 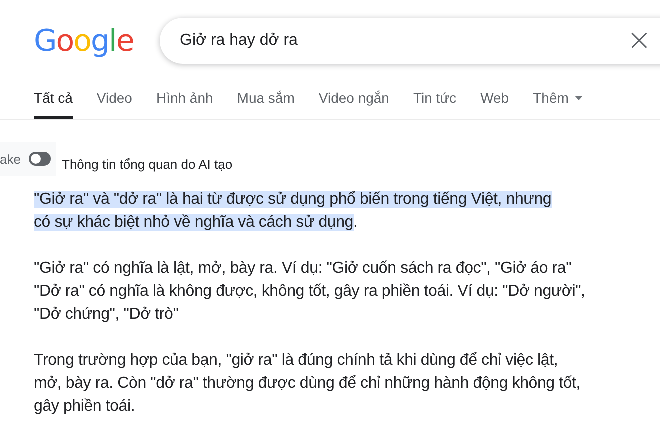 What do you see at coordinates (185, 102) in the screenshot?
I see `tab: Hình ảnh` at bounding box center [185, 102].